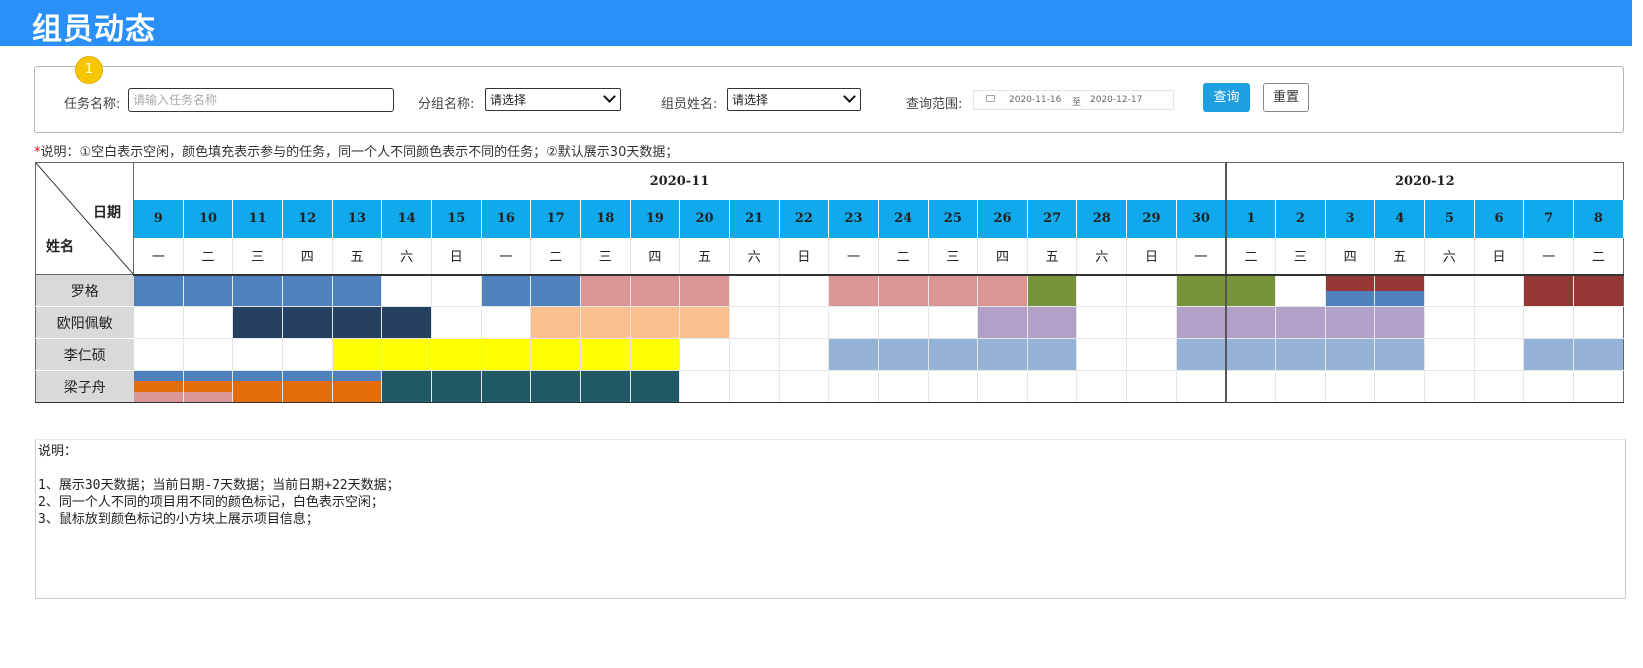  Describe the element at coordinates (794, 99) in the screenshot. I see `member-select: 请选择` at that location.